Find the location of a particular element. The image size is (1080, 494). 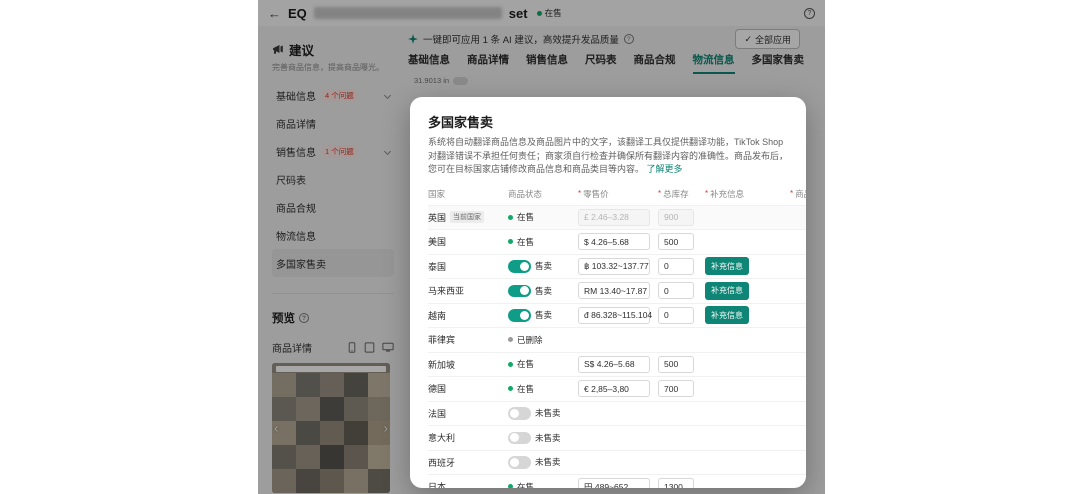

country-cell: 意大利 is located at coordinates (468, 437).